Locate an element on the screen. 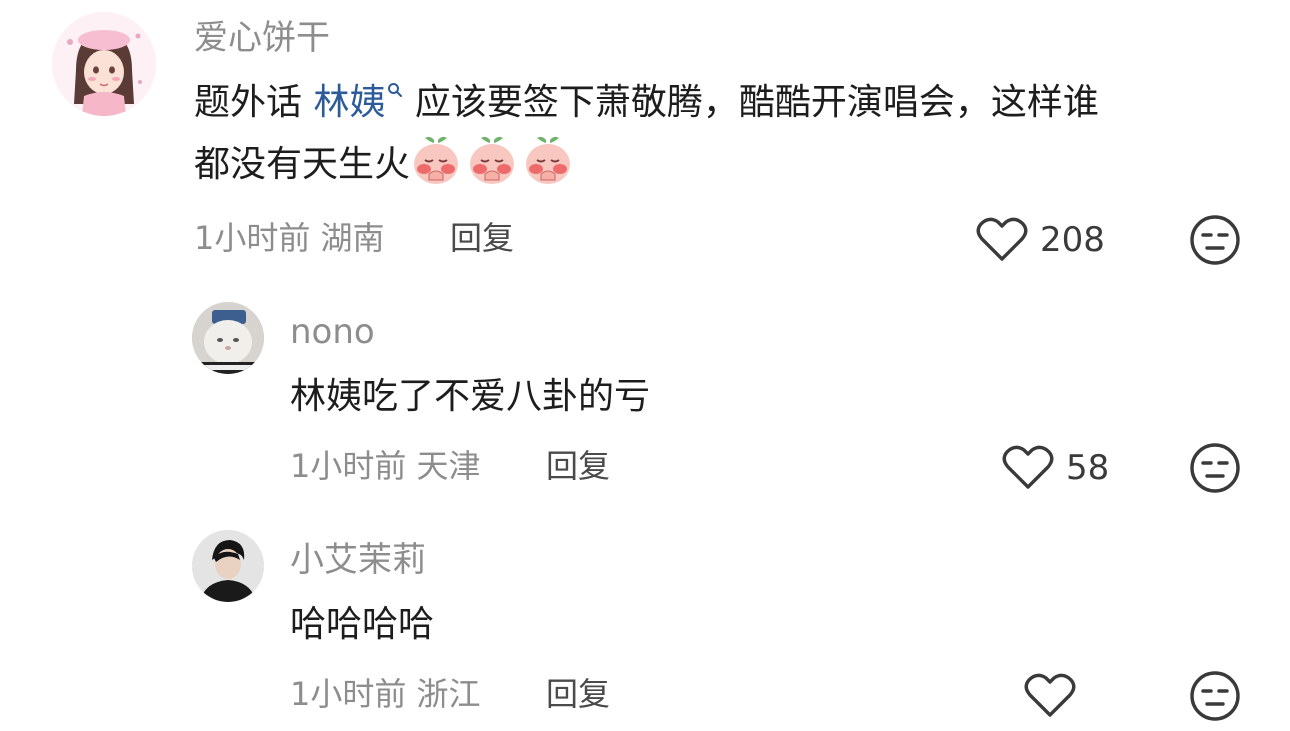 The height and width of the screenshot is (731, 1290). comment-text-prefix: 题外话 is located at coordinates (254, 102).